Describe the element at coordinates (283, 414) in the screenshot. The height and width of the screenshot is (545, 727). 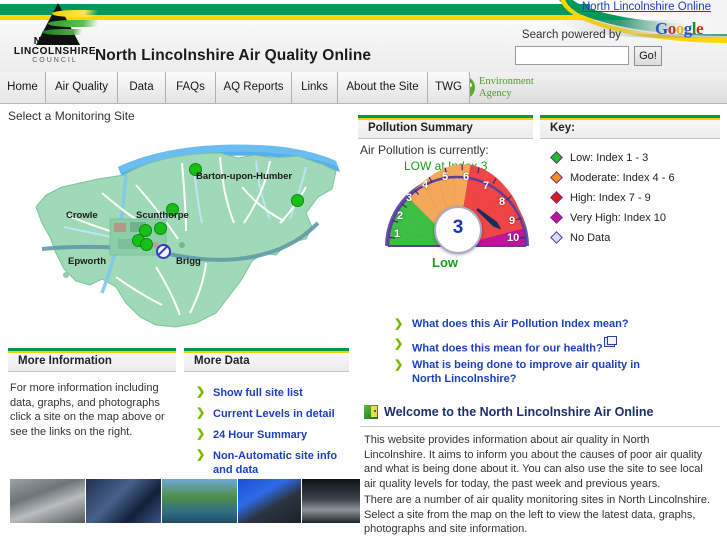
I see `link-current-levels-in-detail: Current Levels in detail` at that location.